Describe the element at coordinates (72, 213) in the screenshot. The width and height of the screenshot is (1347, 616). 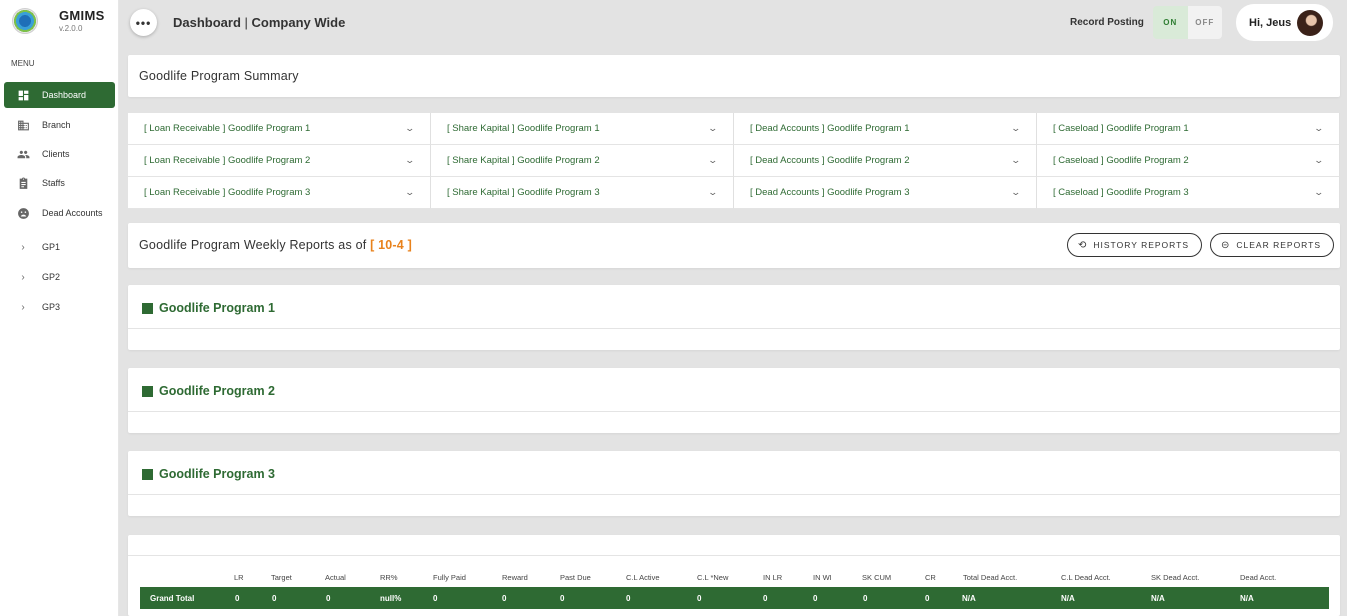
I see `sidebar-item-label: Dead Accounts` at that location.